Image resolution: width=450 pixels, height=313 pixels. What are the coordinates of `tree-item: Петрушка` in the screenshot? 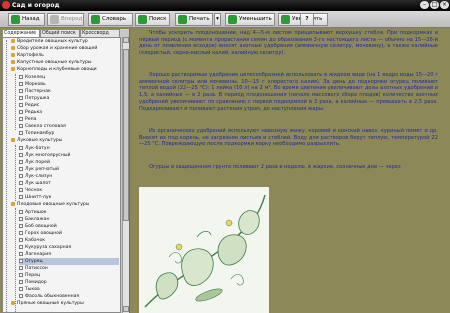 It's located at (34, 98).